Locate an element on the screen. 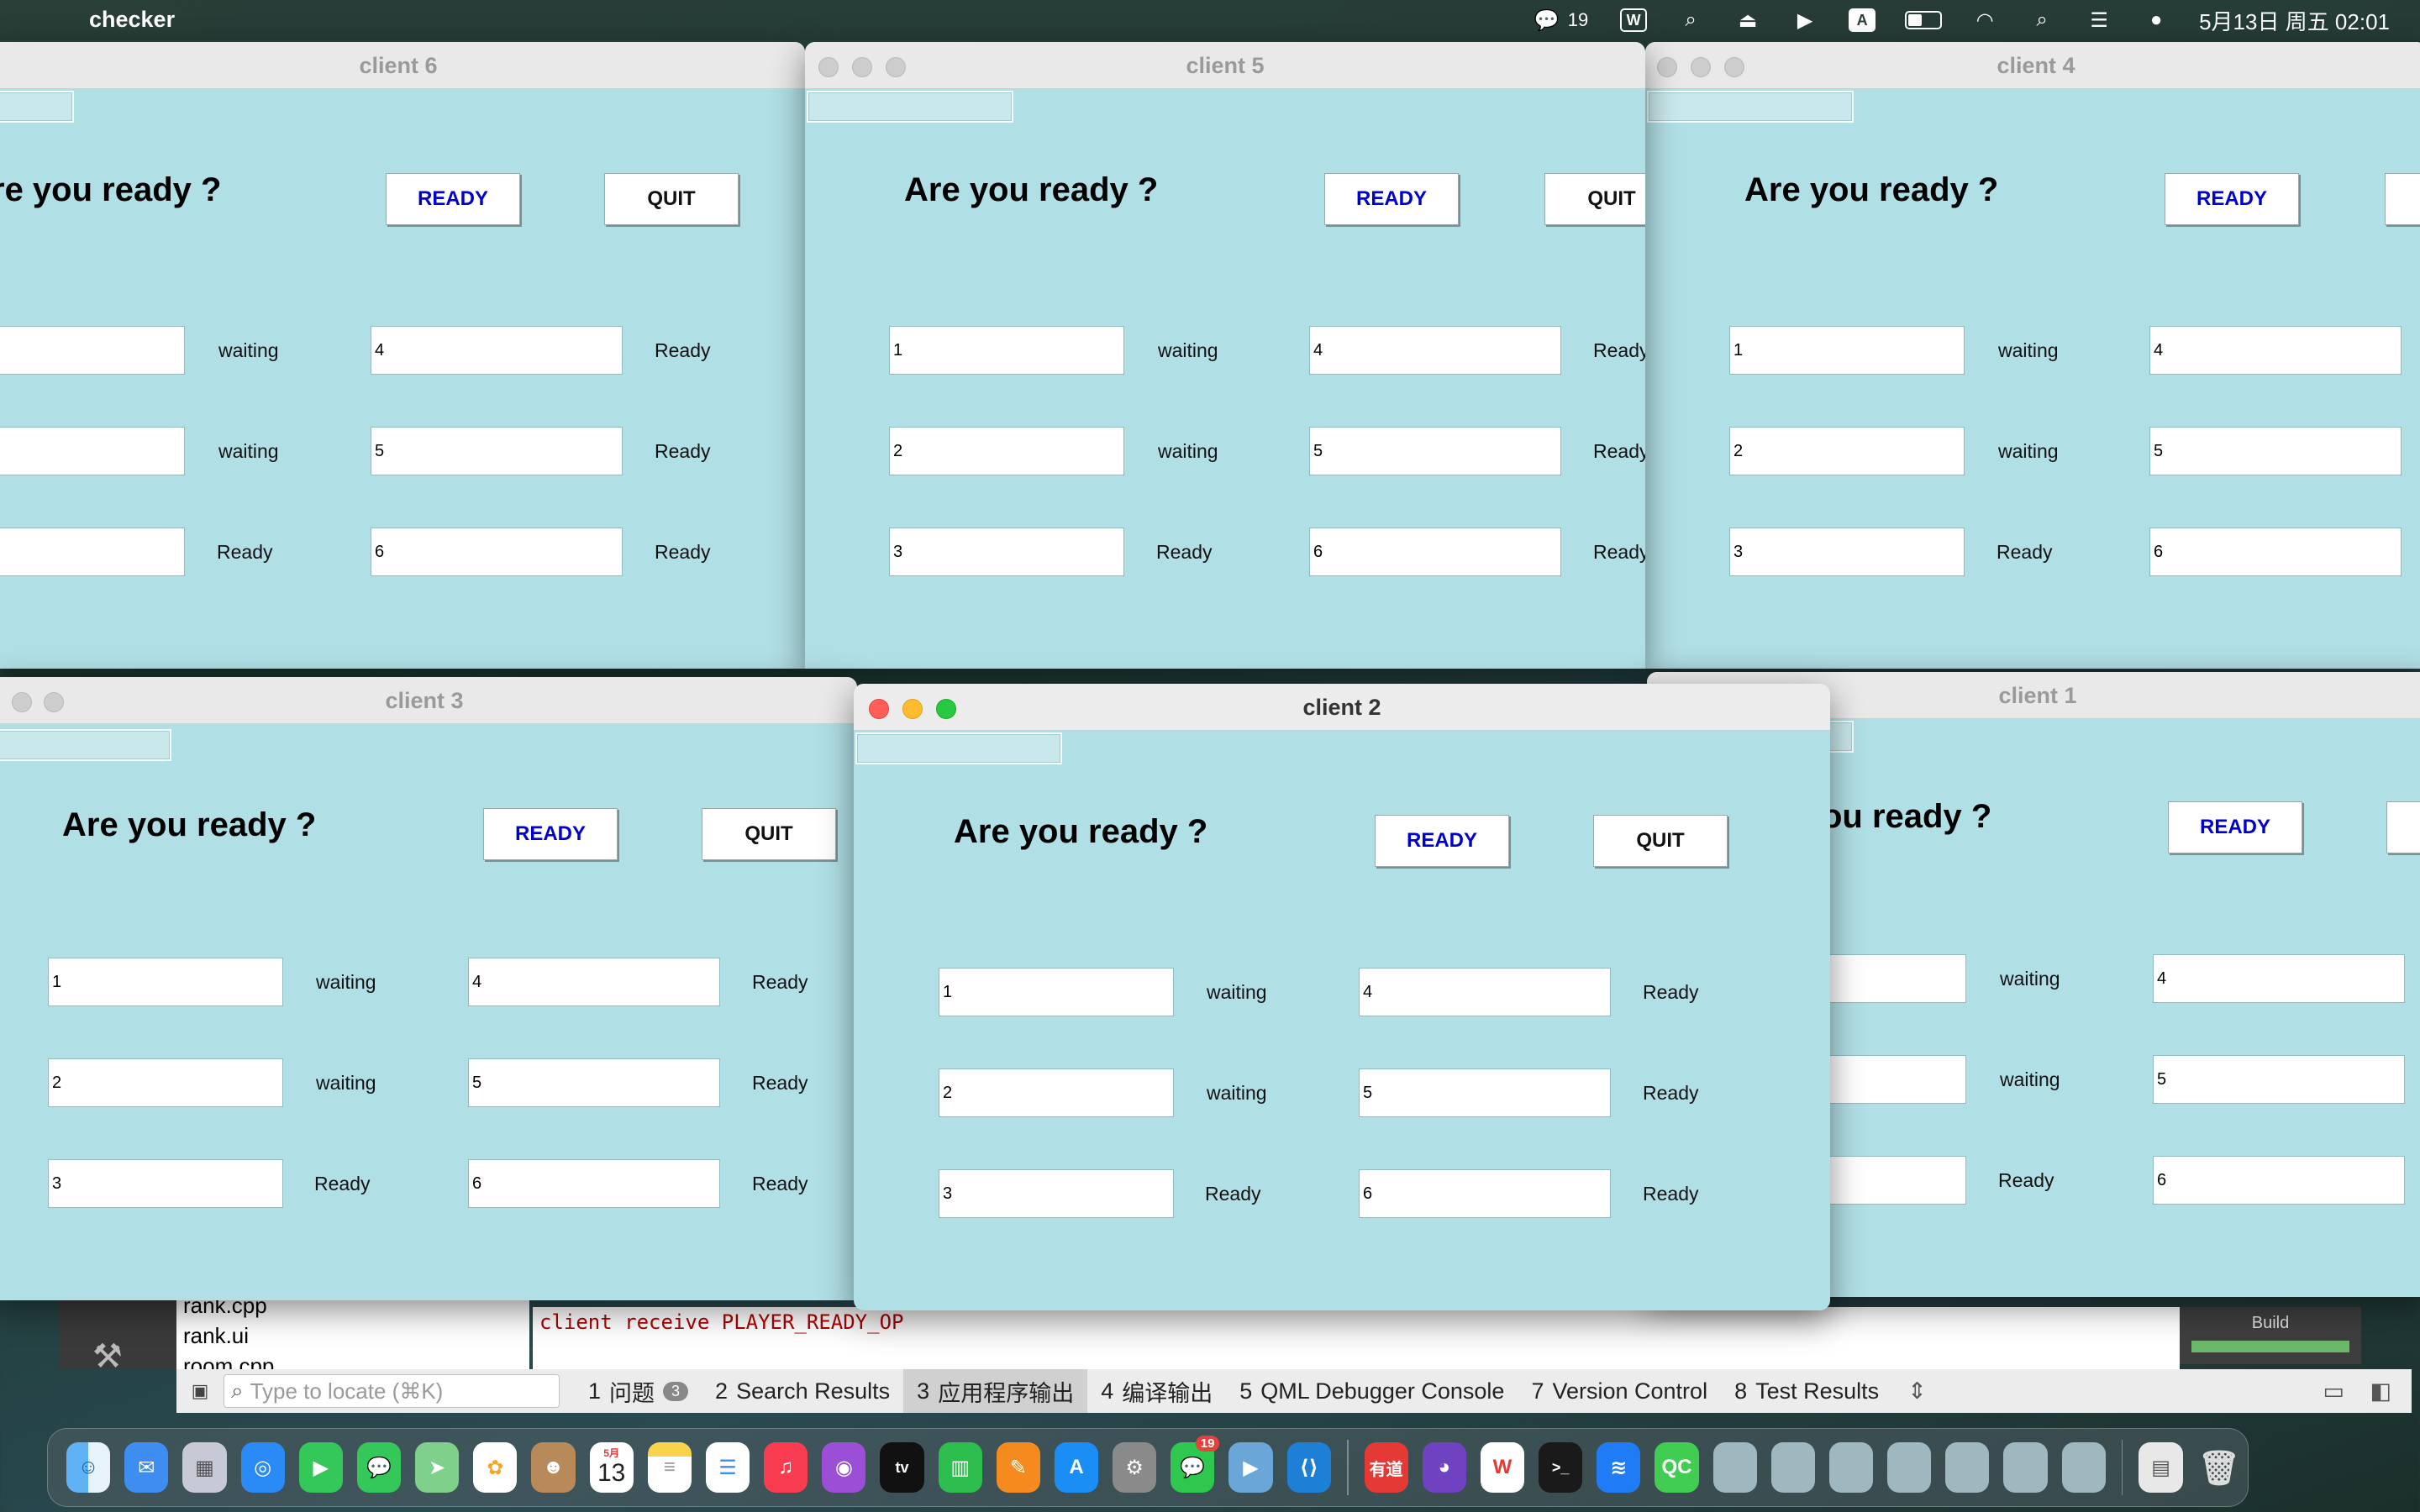 The height and width of the screenshot is (1512, 2420). window-title: client 2 is located at coordinates (1342, 707).